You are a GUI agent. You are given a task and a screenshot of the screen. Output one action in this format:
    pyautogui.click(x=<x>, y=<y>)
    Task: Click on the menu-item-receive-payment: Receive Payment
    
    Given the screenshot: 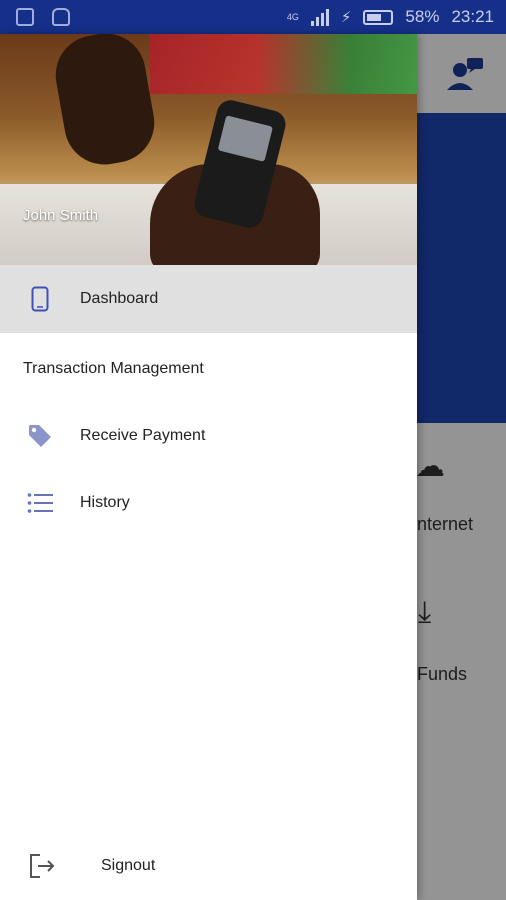 What is the action you would take?
    pyautogui.click(x=208, y=436)
    